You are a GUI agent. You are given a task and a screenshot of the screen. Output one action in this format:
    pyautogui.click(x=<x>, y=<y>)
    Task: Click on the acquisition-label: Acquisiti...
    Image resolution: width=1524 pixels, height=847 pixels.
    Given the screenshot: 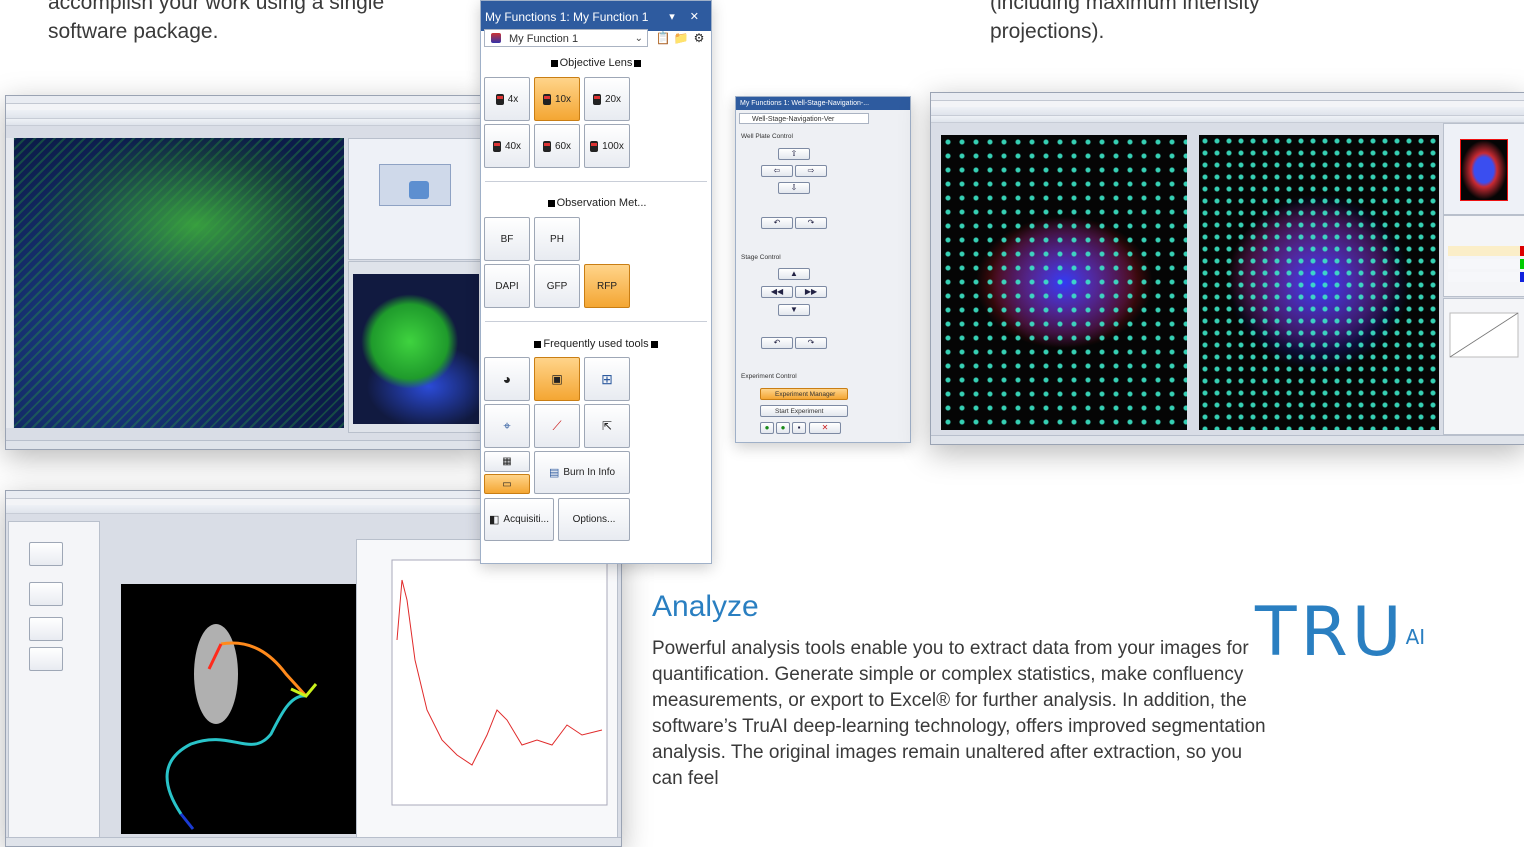 What is the action you would take?
    pyautogui.click(x=526, y=519)
    